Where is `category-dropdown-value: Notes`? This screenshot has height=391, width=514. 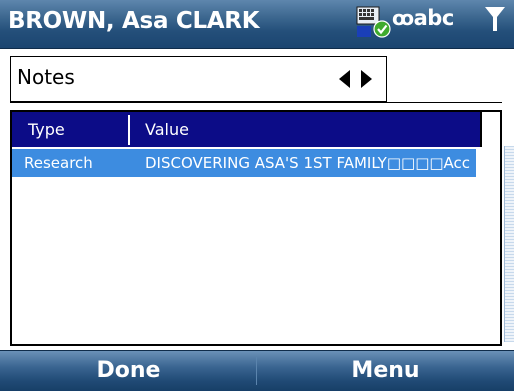
category-dropdown-value: Notes is located at coordinates (46, 77).